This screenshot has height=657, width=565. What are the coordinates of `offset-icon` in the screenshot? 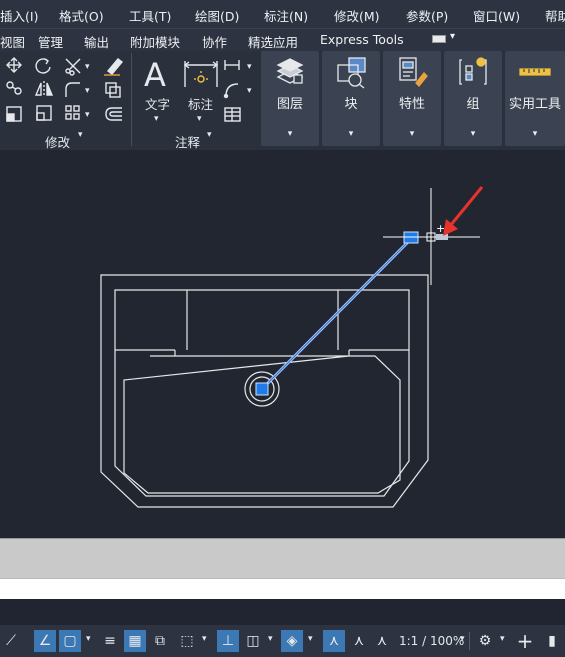 It's located at (113, 114).